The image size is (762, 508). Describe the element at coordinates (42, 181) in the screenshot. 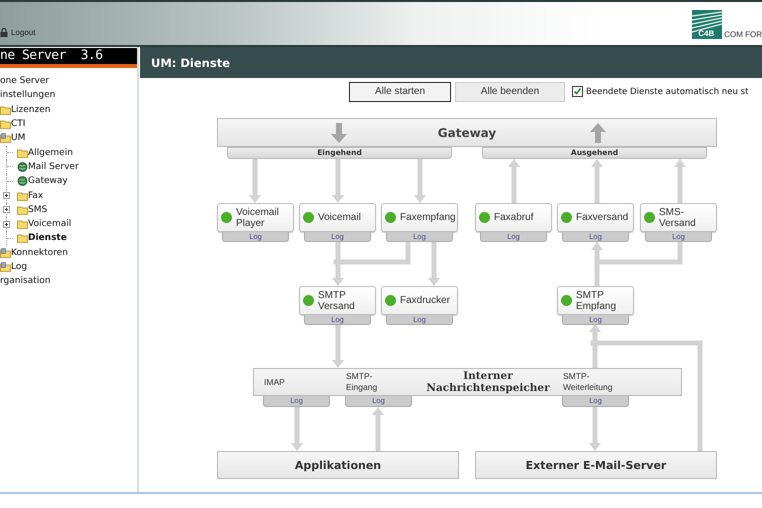

I see `tree-item: Gateway` at that location.